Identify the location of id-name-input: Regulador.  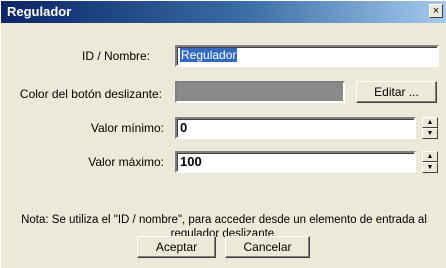
(307, 56).